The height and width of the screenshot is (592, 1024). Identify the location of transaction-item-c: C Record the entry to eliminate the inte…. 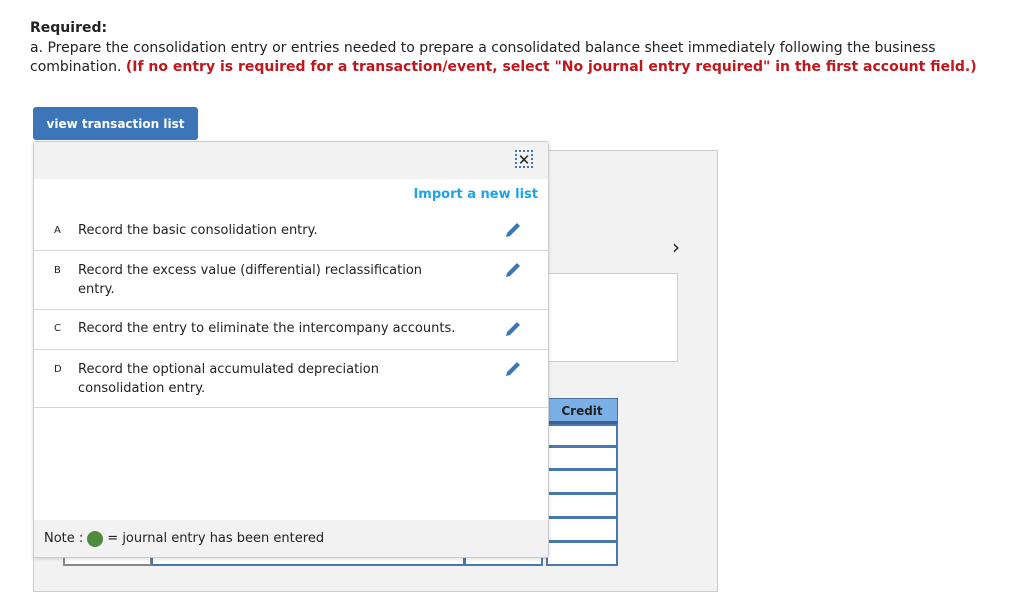
(291, 330).